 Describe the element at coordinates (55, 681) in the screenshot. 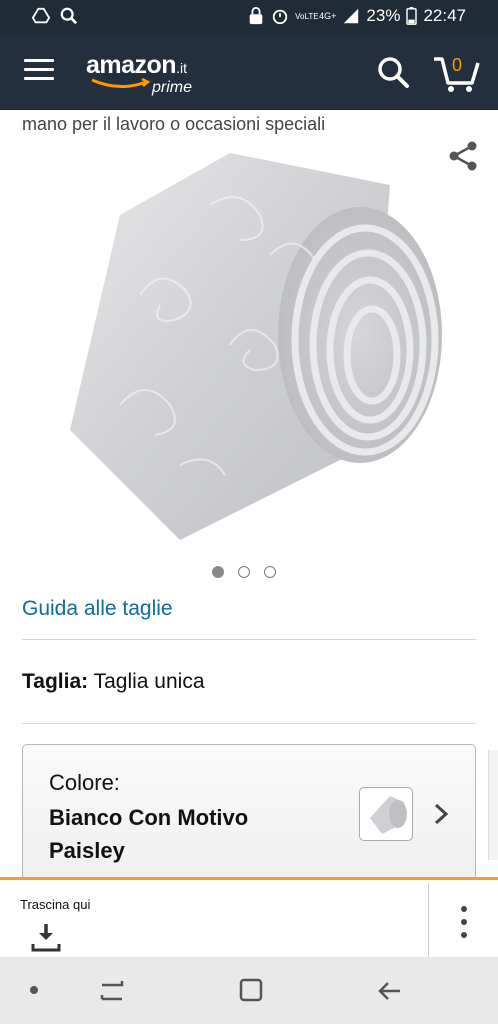

I see `size-label: Taglia:` at that location.